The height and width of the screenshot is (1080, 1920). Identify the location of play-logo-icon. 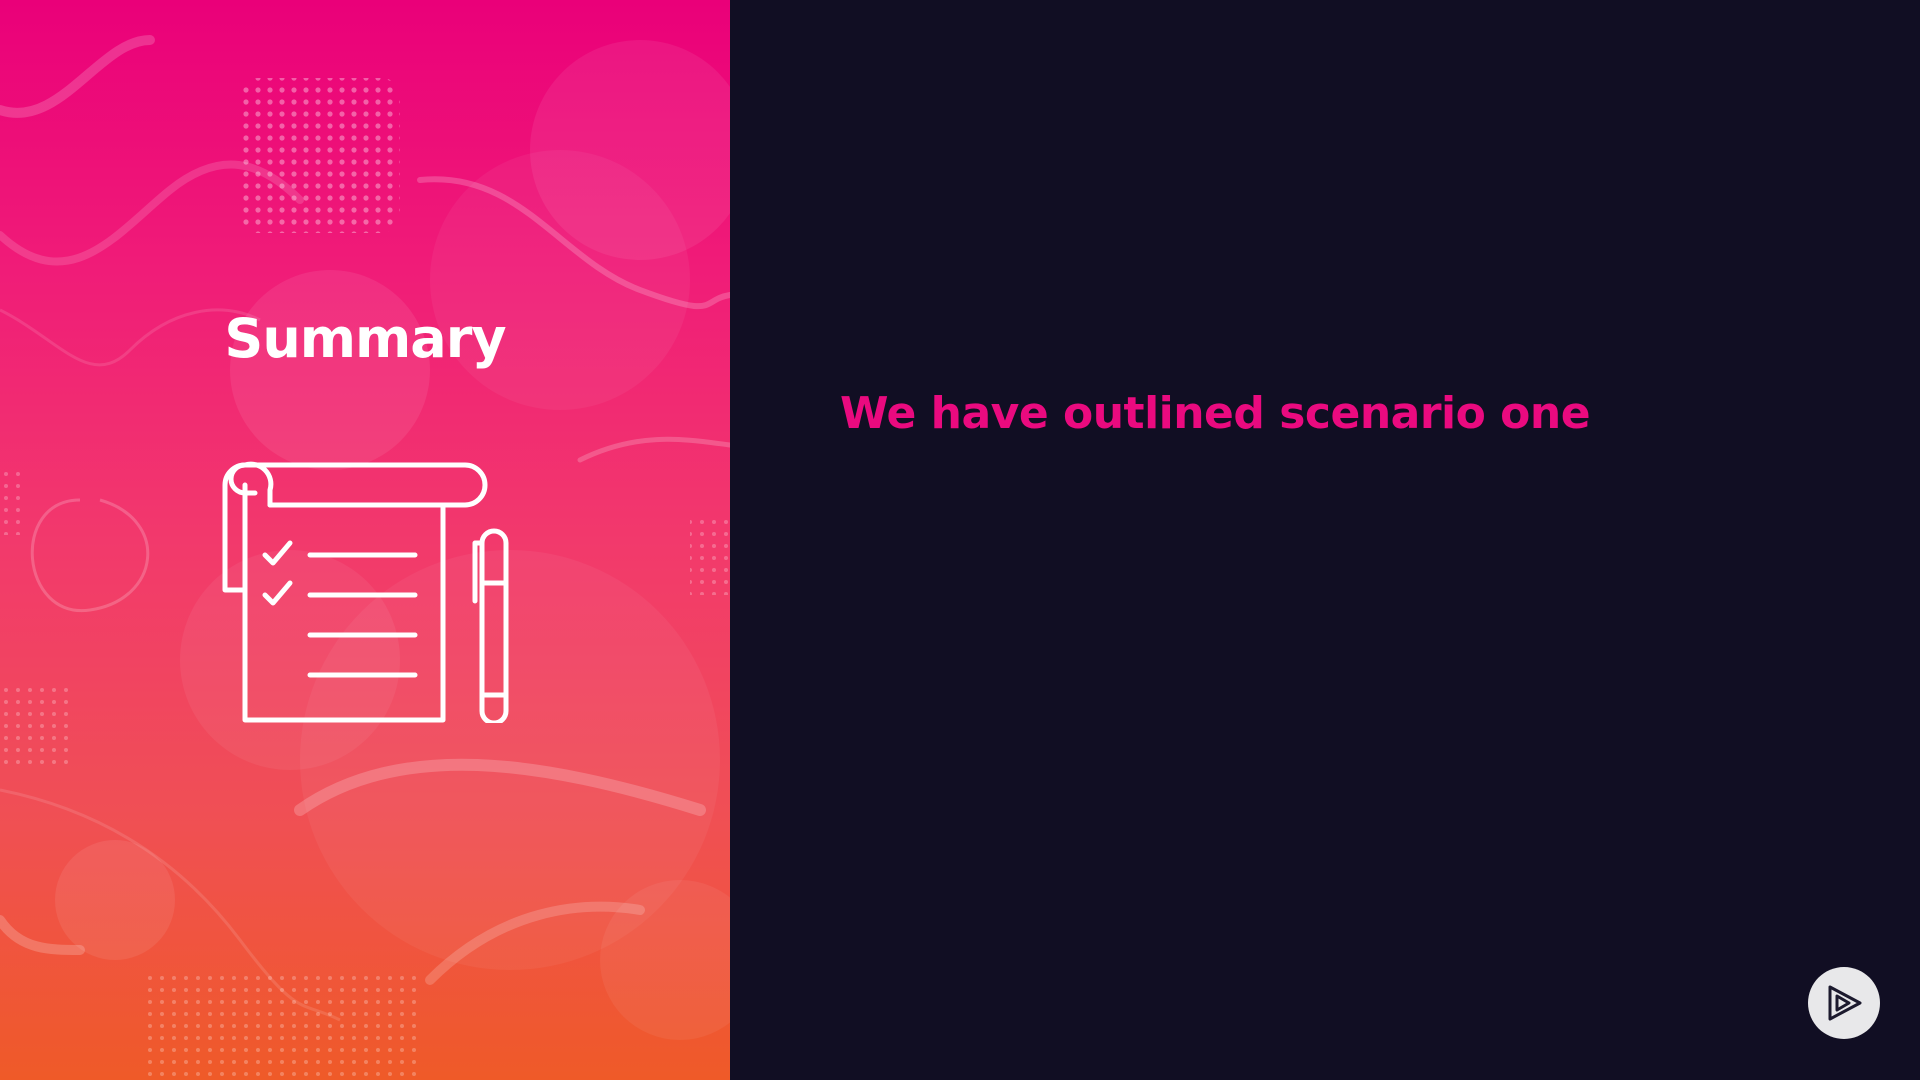
(1845, 1003).